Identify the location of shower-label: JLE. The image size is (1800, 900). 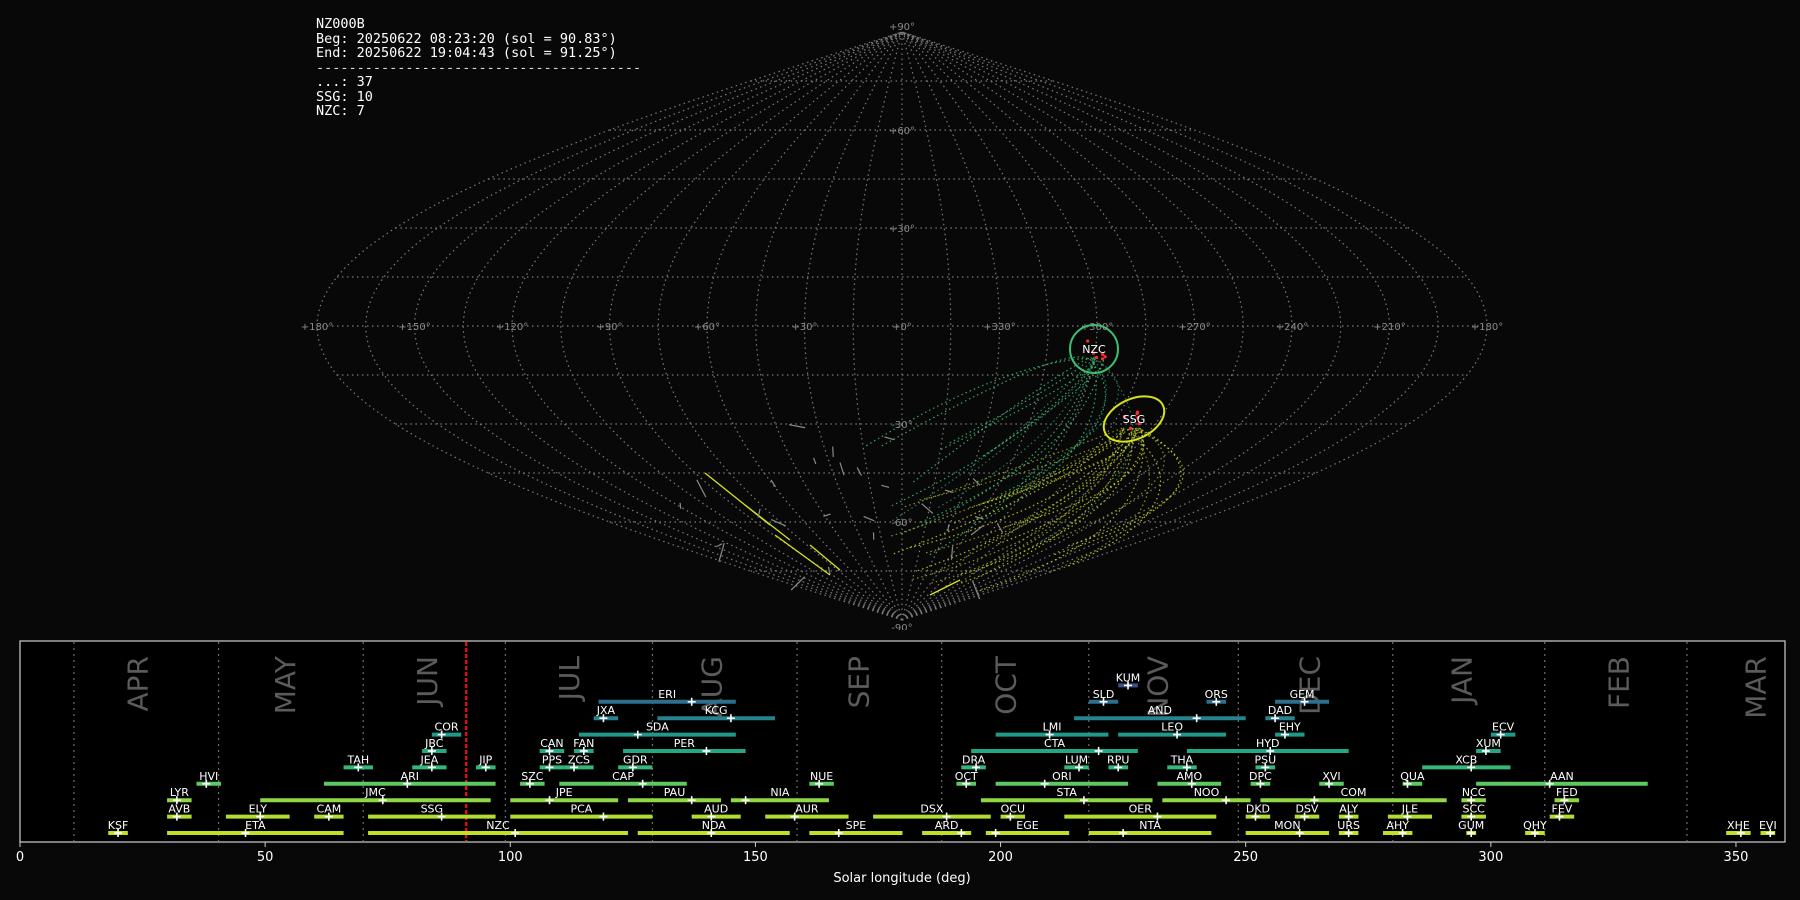
(1409, 809).